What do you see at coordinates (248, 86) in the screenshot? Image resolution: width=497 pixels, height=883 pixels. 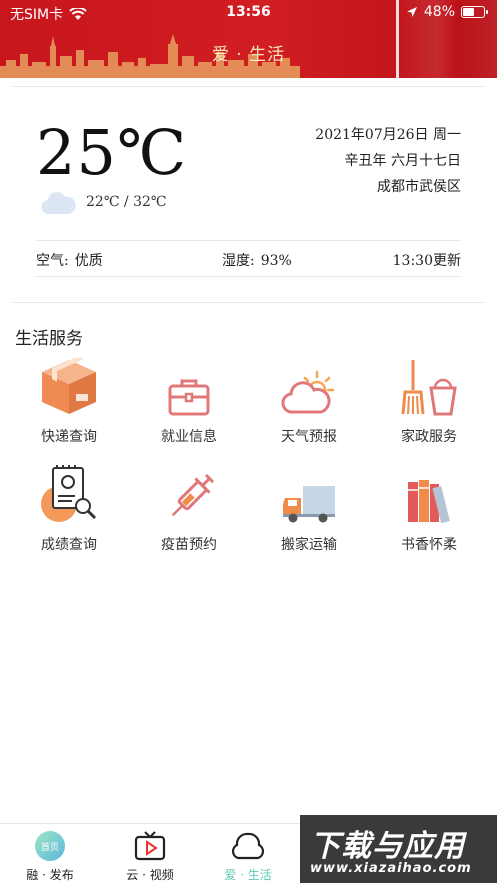 I see `top-divider` at bounding box center [248, 86].